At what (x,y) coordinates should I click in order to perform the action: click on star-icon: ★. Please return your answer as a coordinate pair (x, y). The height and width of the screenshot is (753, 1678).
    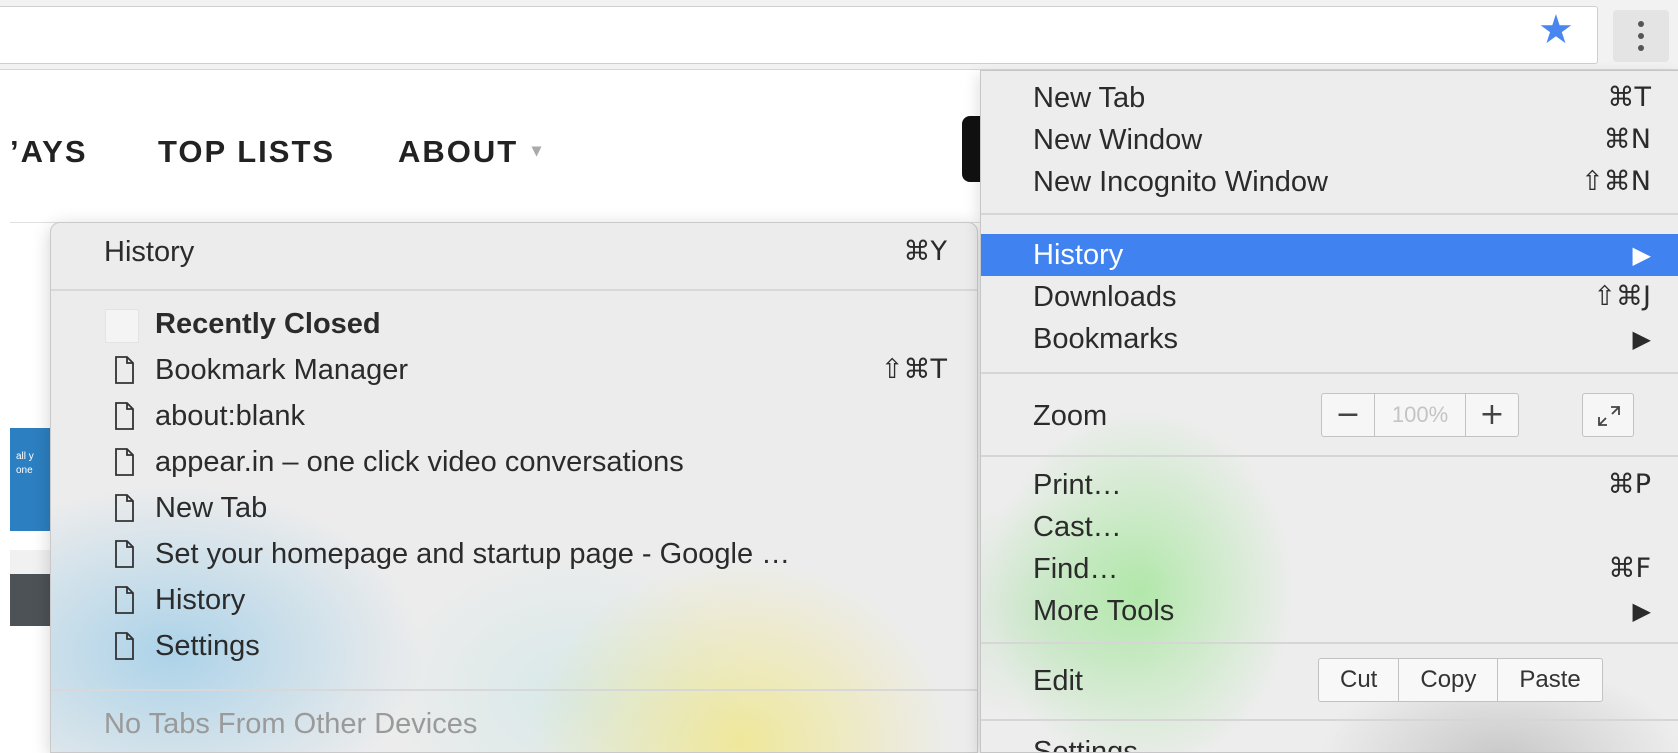
    Looking at the image, I should click on (1556, 30).